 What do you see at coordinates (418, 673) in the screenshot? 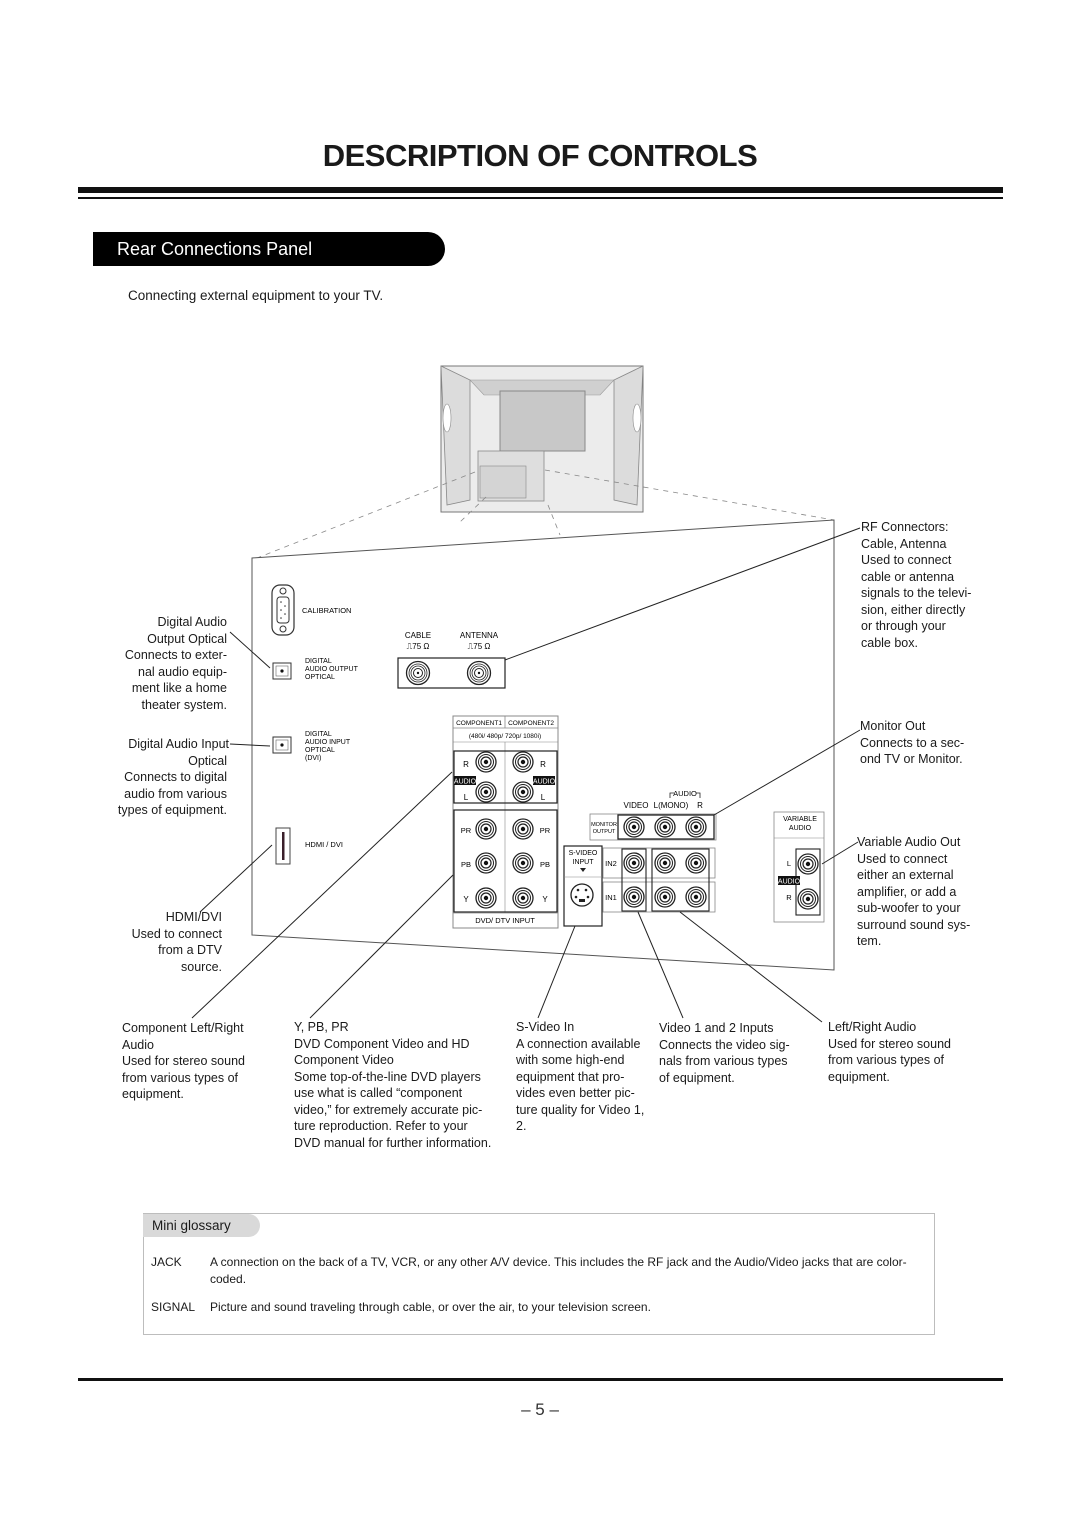
I see `cable-jack` at bounding box center [418, 673].